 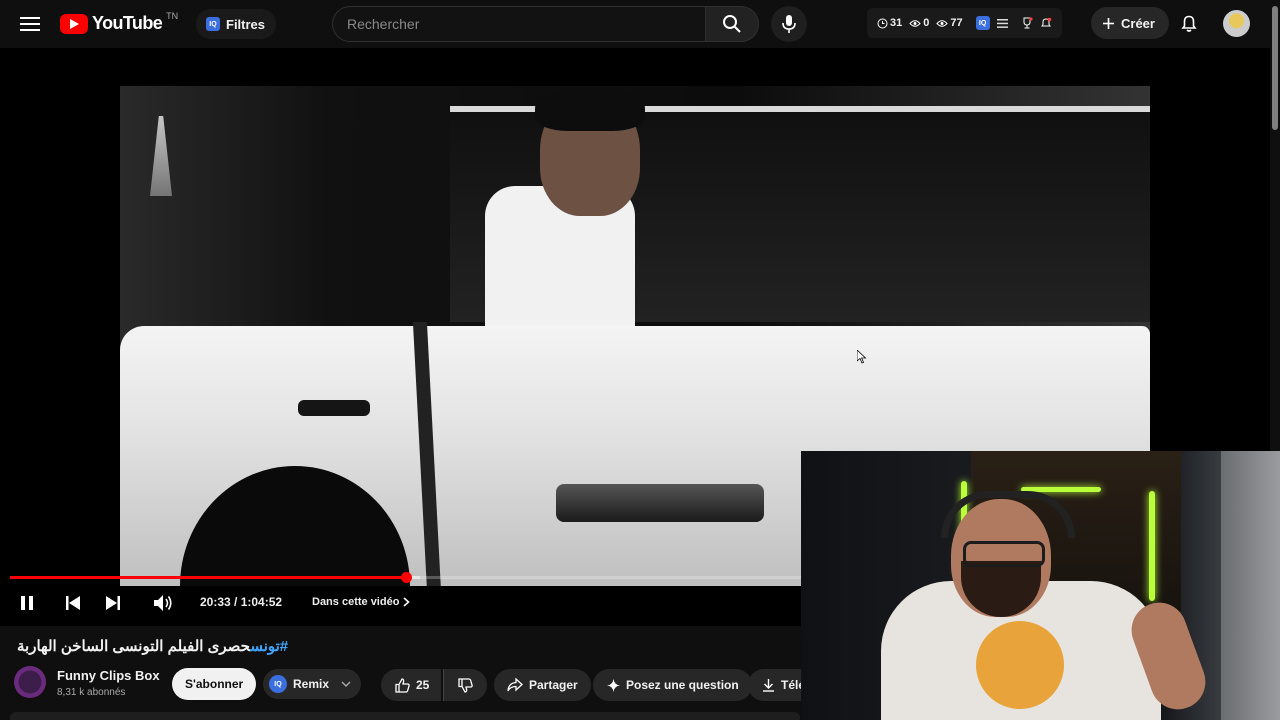 I want to click on create-button: Créer, so click(x=1130, y=23).